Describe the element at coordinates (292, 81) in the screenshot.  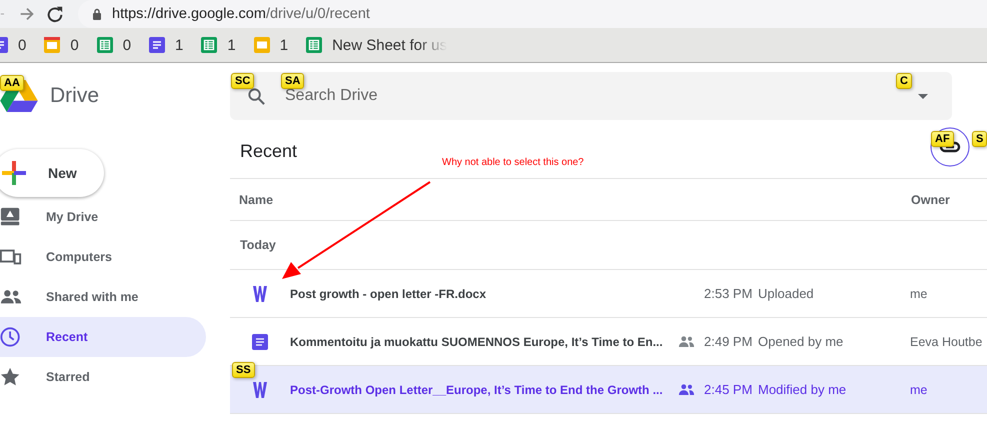
I see `hint-badge: SA` at that location.